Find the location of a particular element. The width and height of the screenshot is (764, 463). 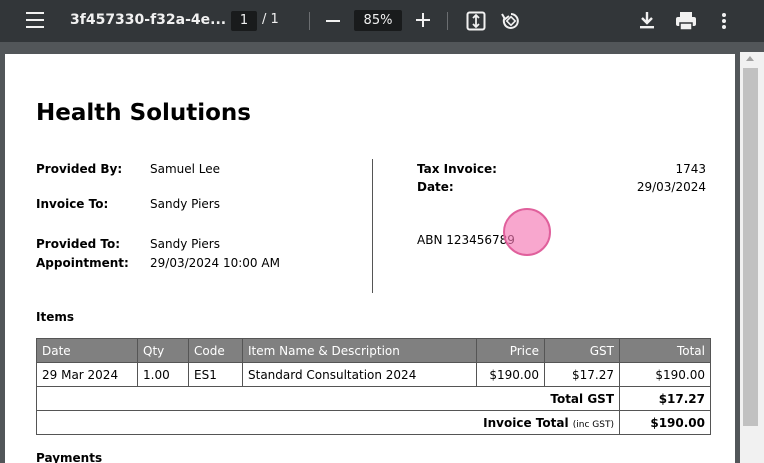

column-header-total: Total is located at coordinates (665, 350).